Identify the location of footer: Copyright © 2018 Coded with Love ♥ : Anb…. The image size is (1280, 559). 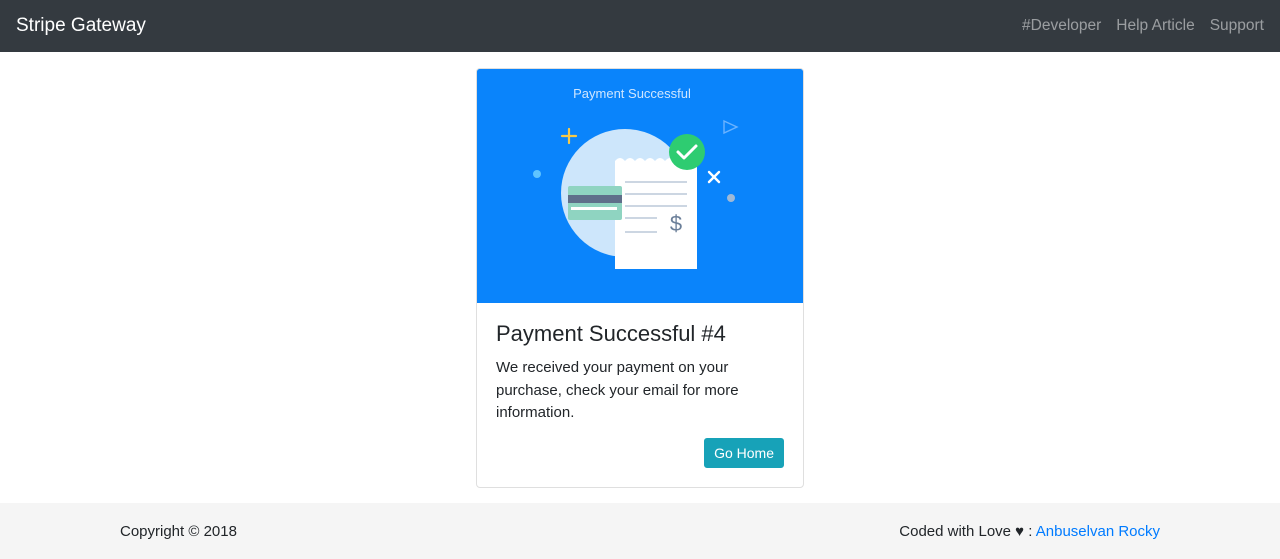
(640, 531).